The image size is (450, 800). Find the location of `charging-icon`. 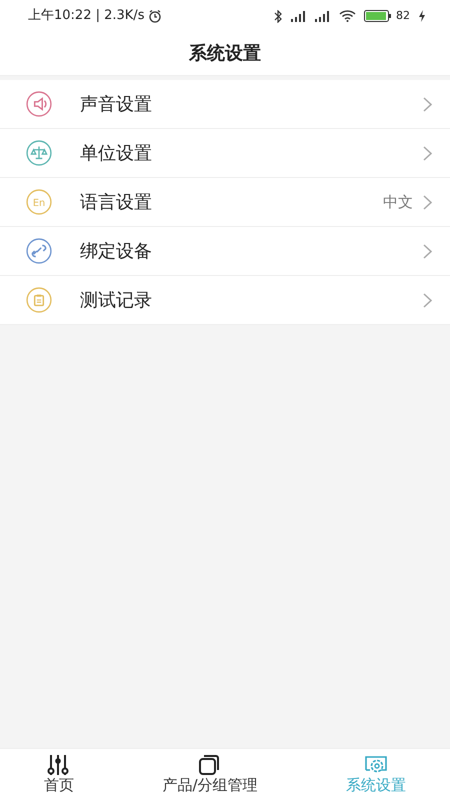

charging-icon is located at coordinates (422, 16).